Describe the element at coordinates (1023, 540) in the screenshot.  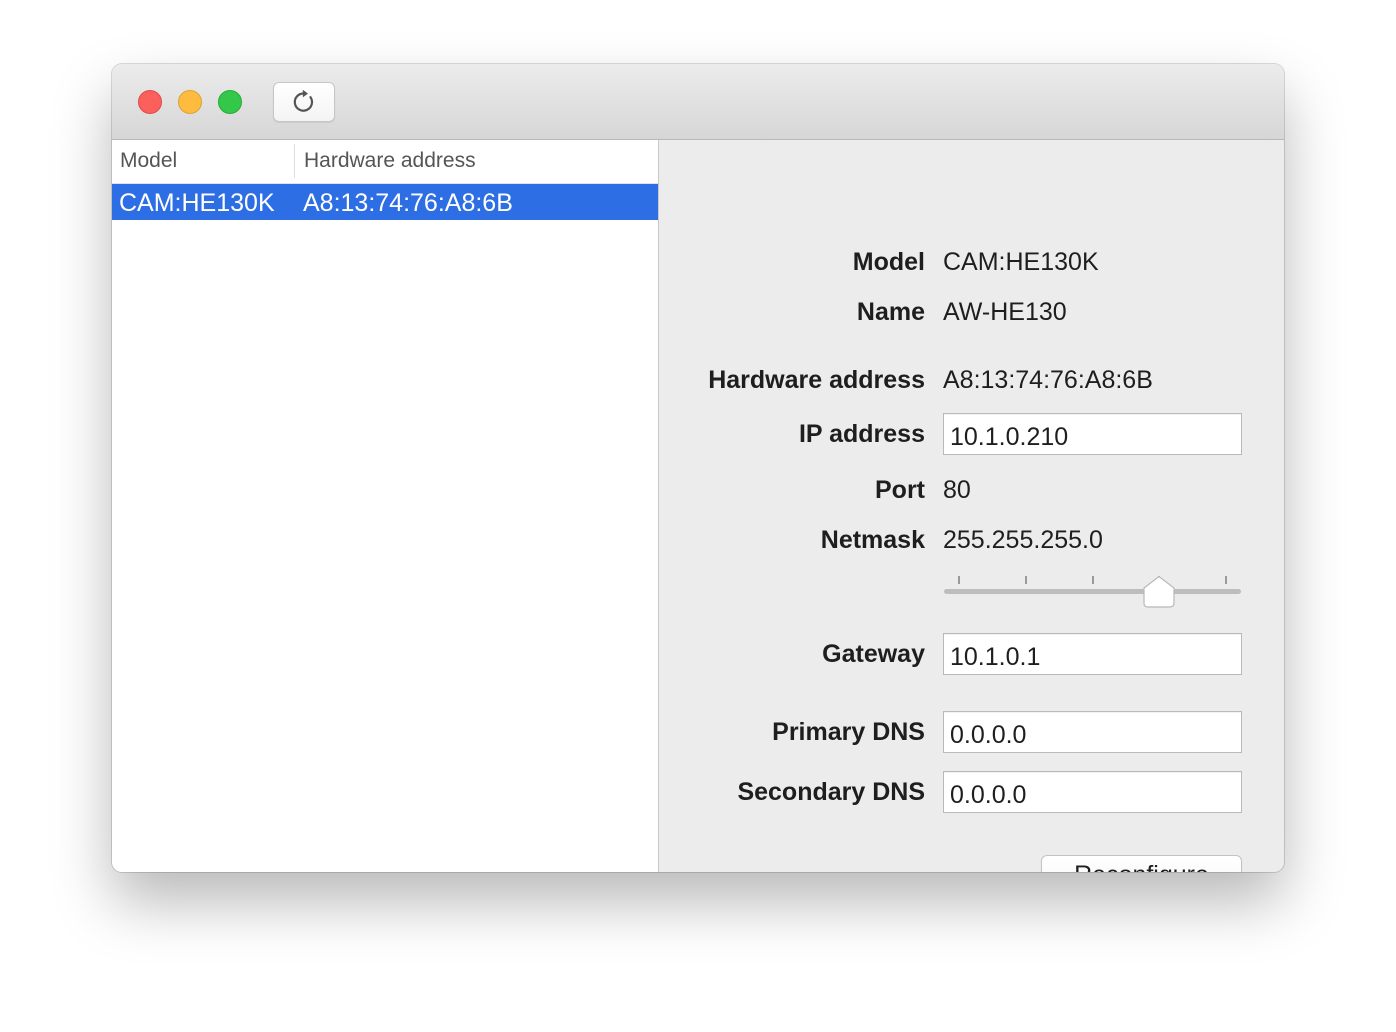
I see `netmask-value: 255.255.255.0` at that location.